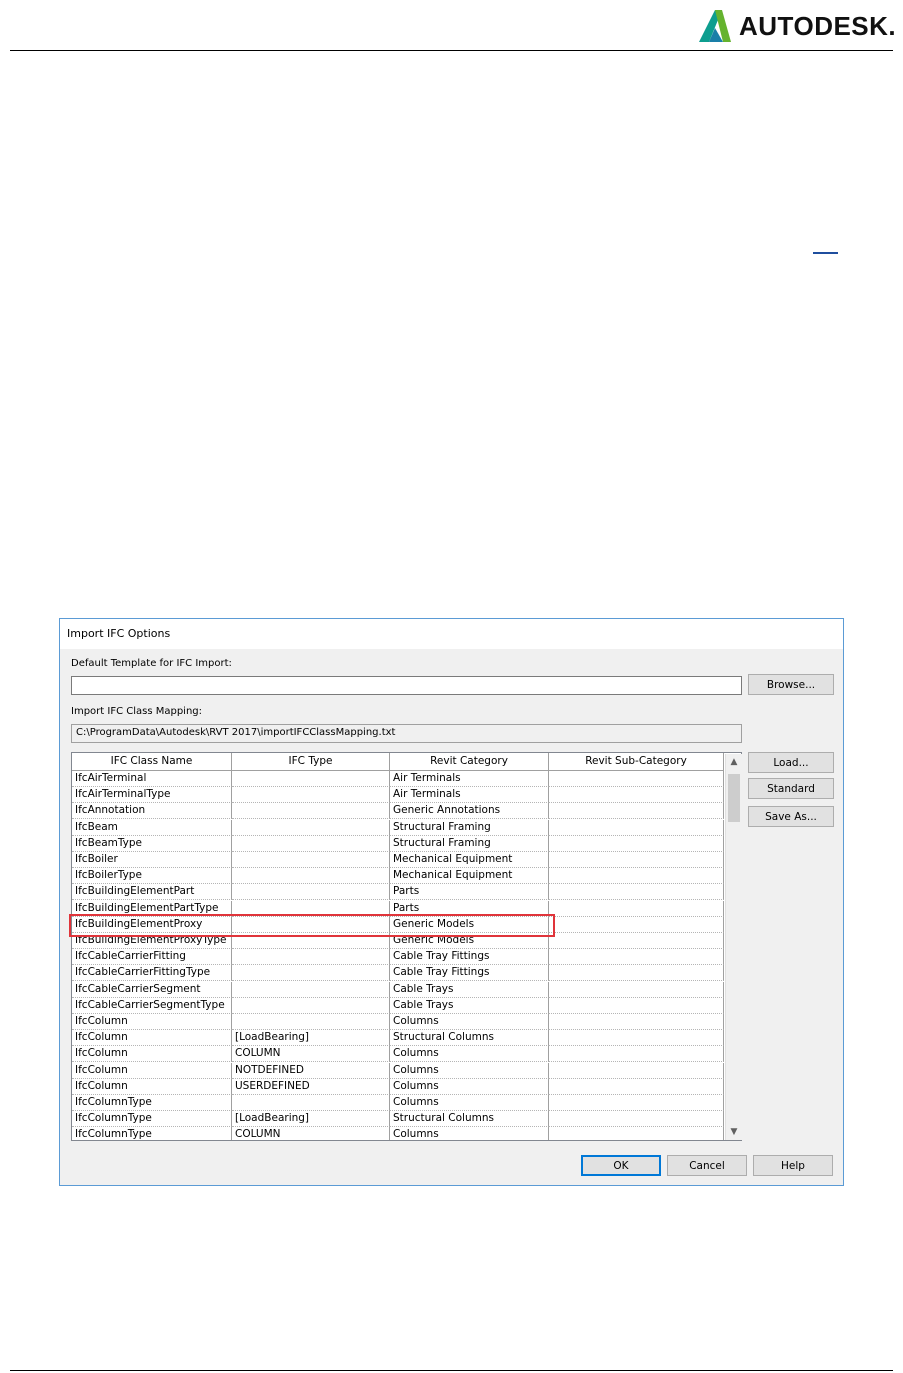 Image resolution: width=903 pixels, height=1373 pixels. What do you see at coordinates (469, 1119) in the screenshot?
I see `cell-revit-category: Structural Columns` at bounding box center [469, 1119].